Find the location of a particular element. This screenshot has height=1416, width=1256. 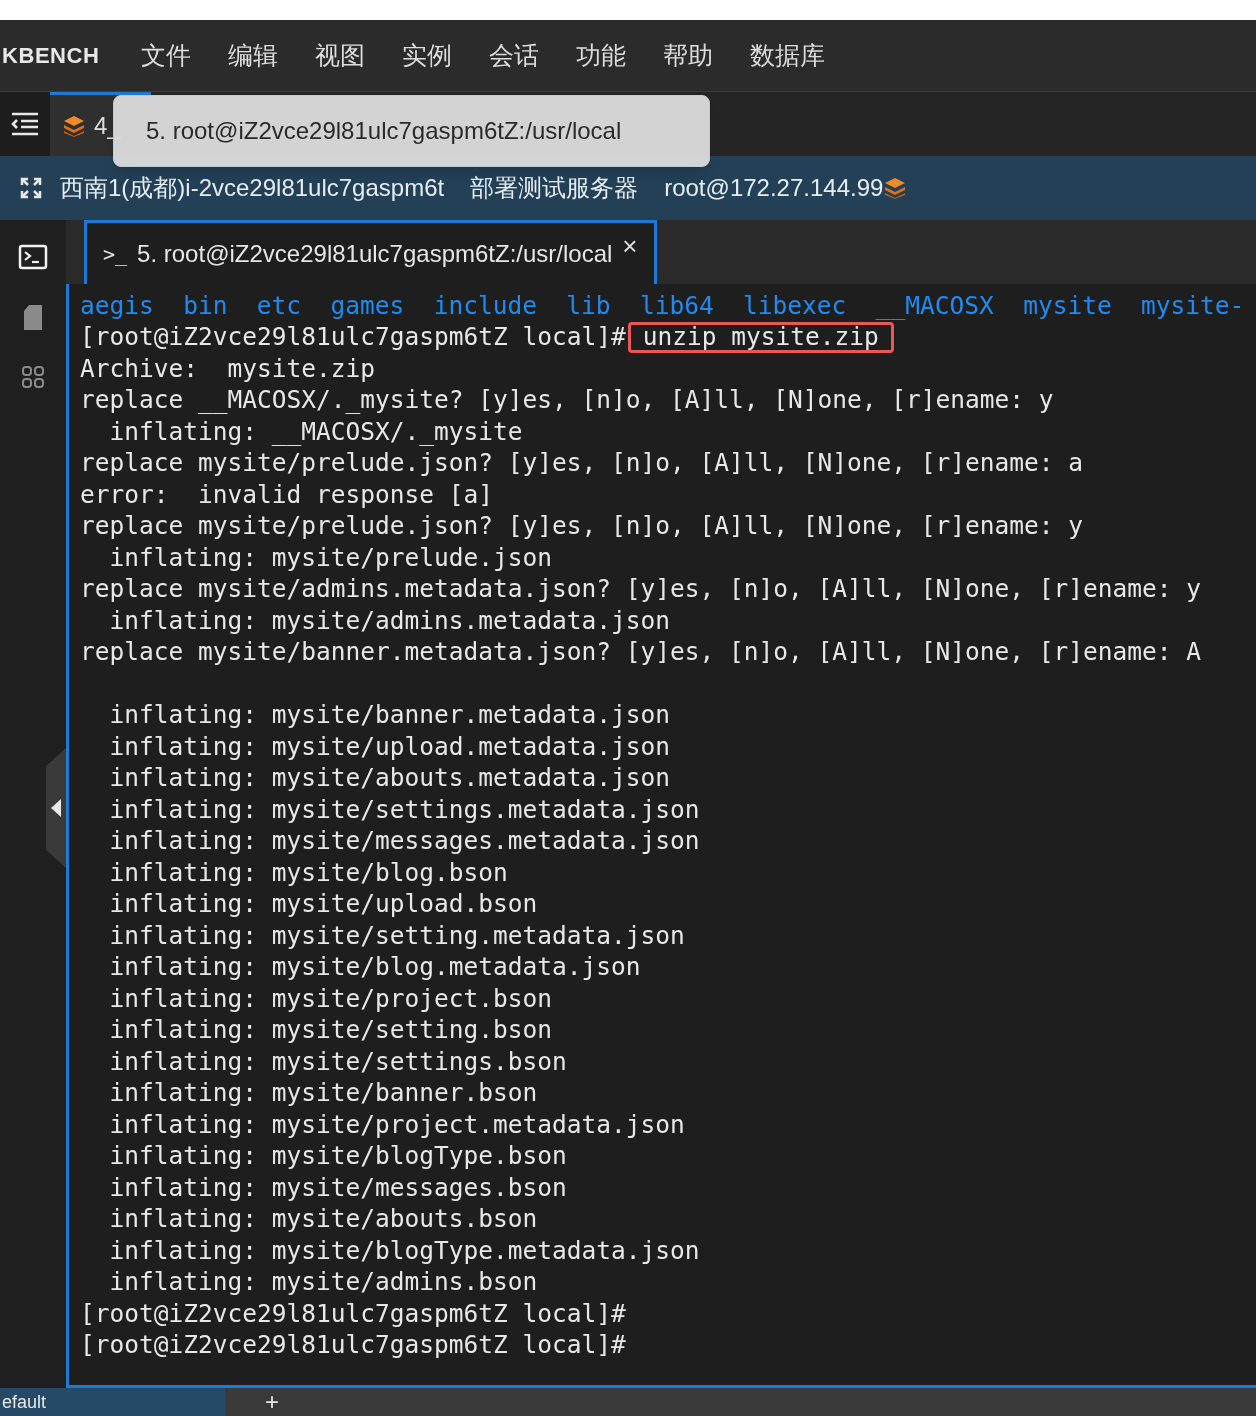

bottom-tab: efault is located at coordinates (112, 1402).